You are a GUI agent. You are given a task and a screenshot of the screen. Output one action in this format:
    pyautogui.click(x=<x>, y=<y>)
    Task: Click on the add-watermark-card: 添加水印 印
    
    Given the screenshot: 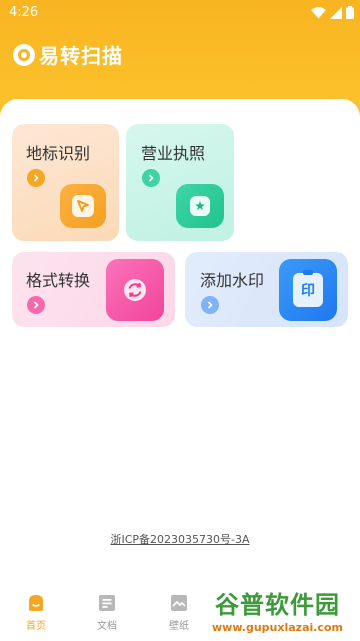 What is the action you would take?
    pyautogui.click(x=266, y=289)
    